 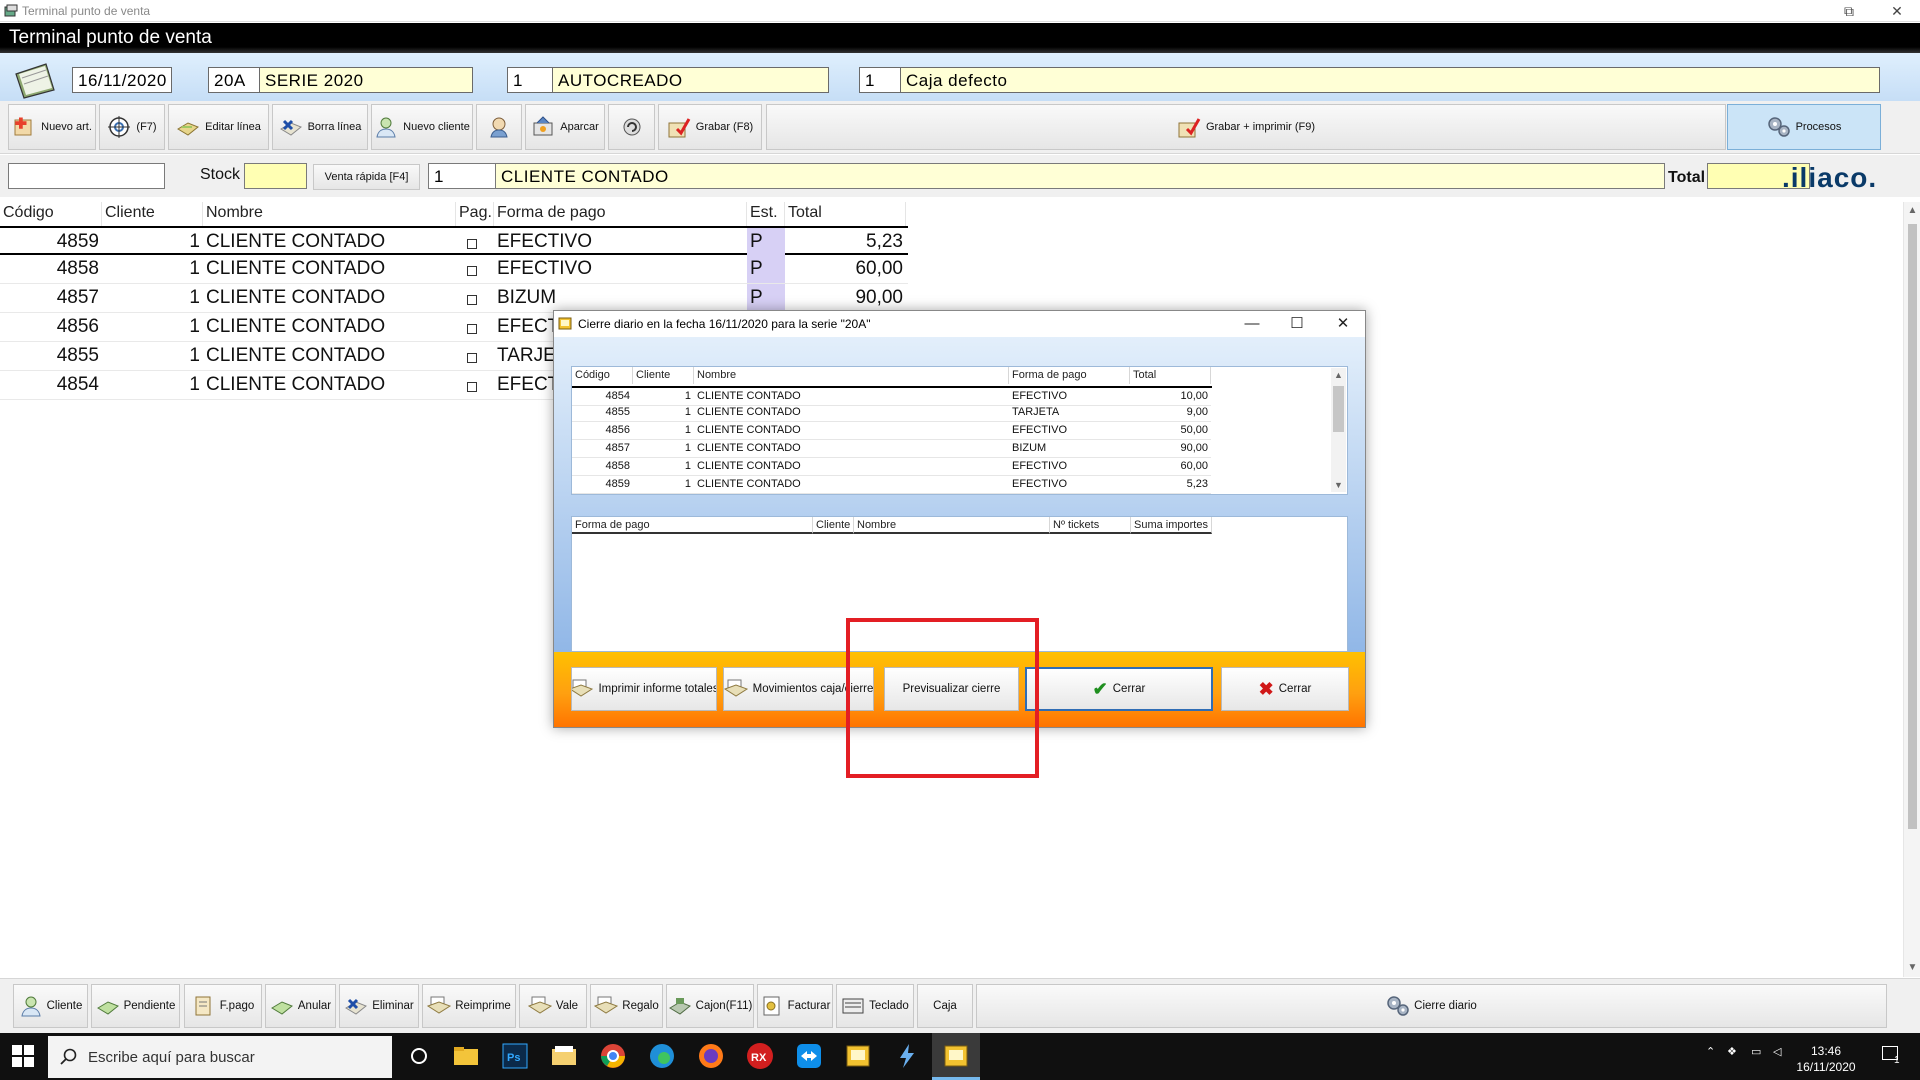 What do you see at coordinates (300, 1006) in the screenshot?
I see `anular-button: Anular` at bounding box center [300, 1006].